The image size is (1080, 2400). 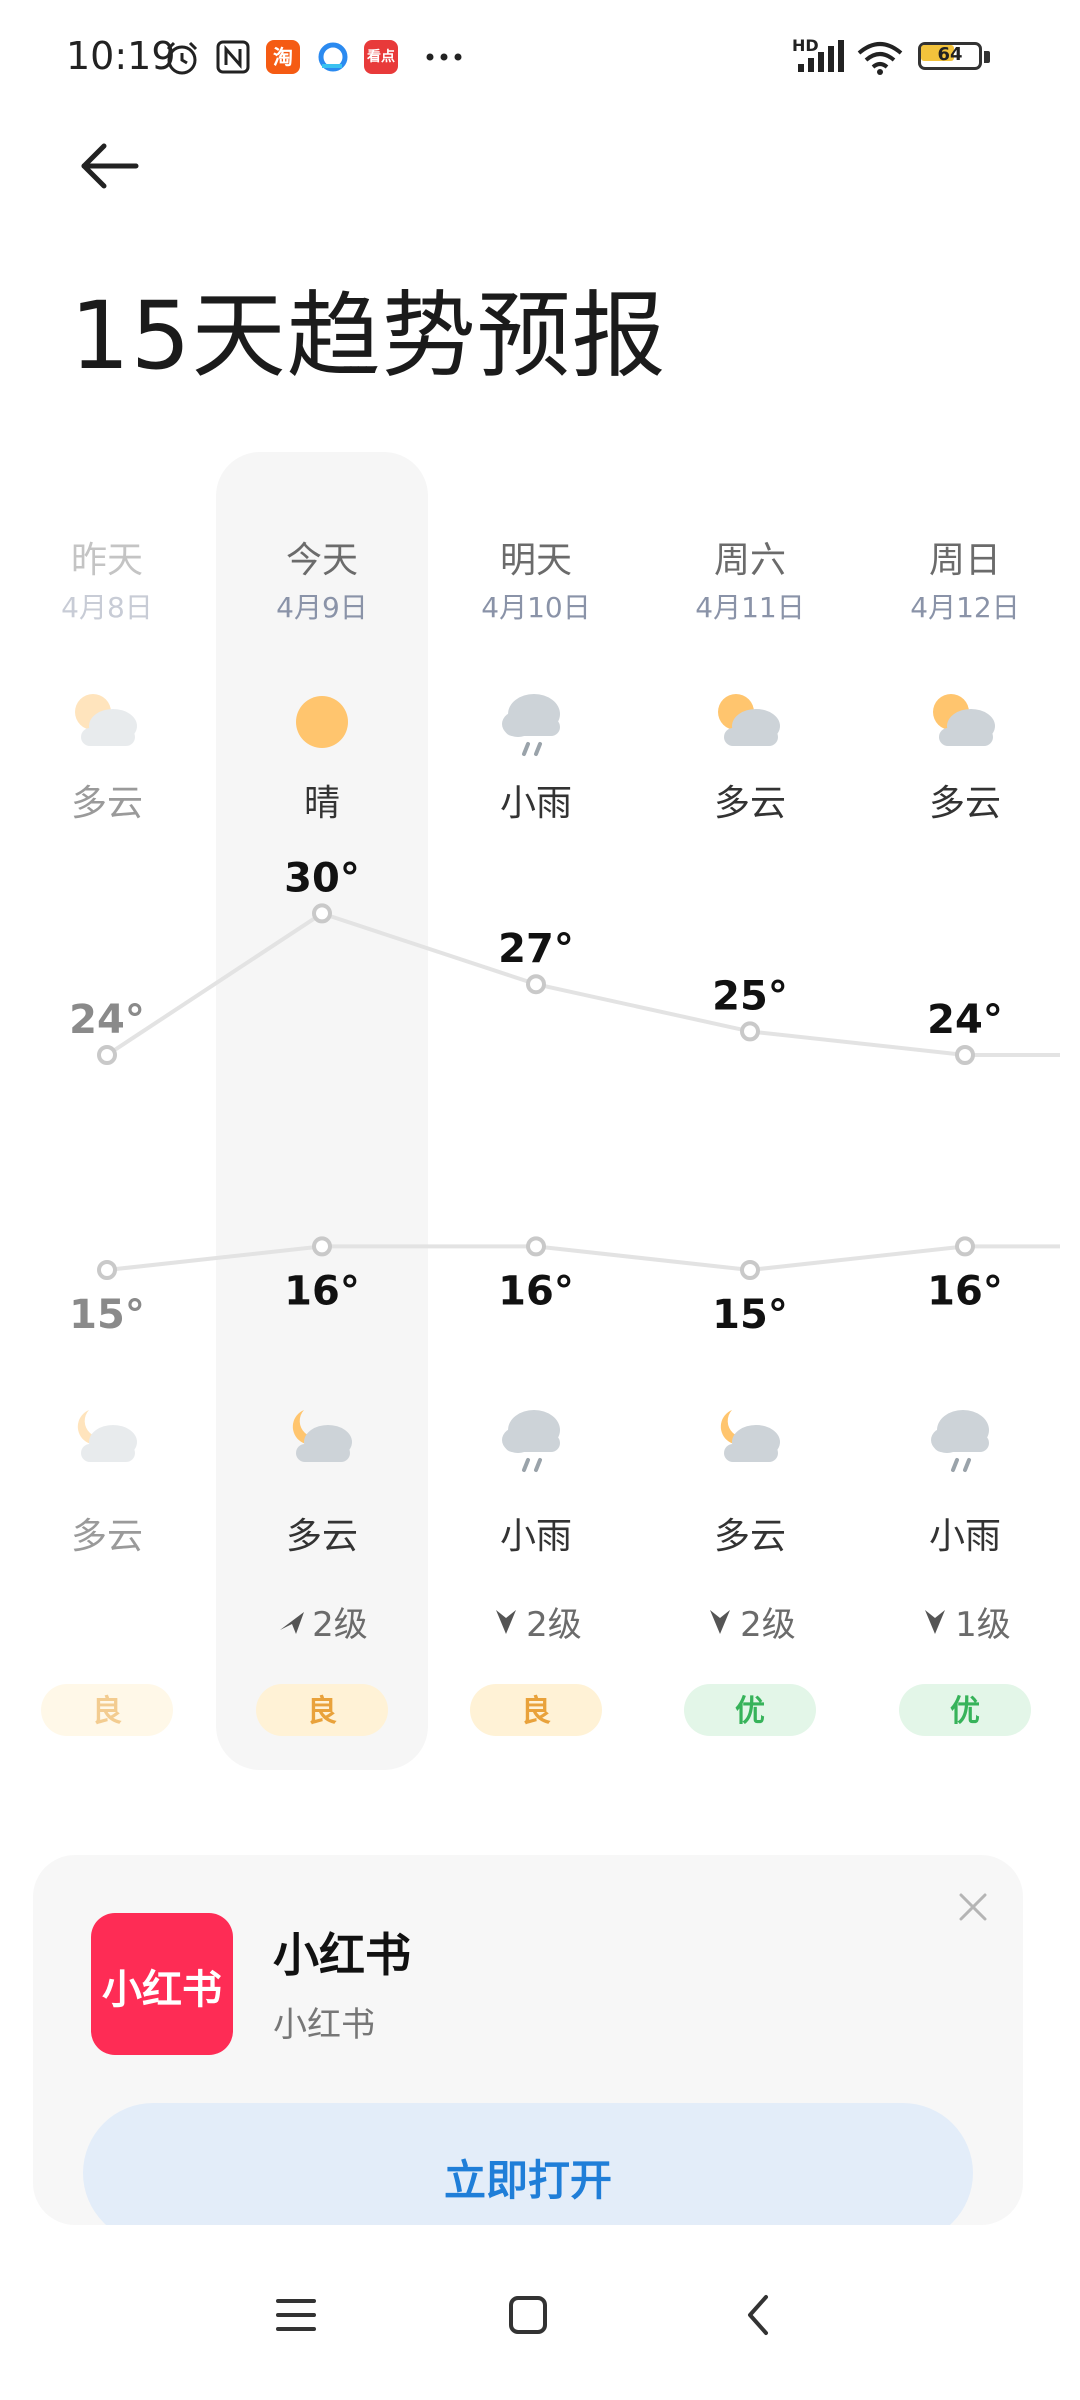 I want to click on day-label: 昨天, so click(x=107, y=560).